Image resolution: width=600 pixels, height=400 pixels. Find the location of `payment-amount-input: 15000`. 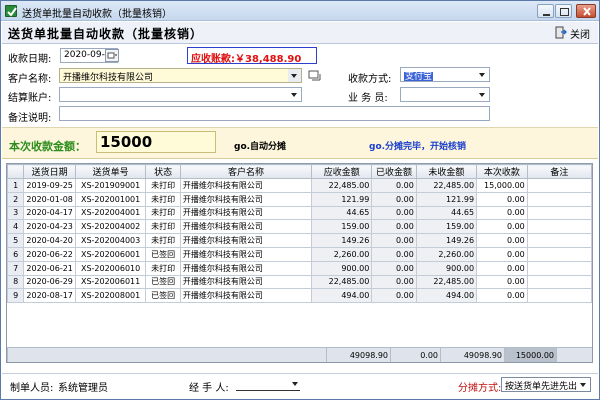

payment-amount-input: 15000 is located at coordinates (156, 142).